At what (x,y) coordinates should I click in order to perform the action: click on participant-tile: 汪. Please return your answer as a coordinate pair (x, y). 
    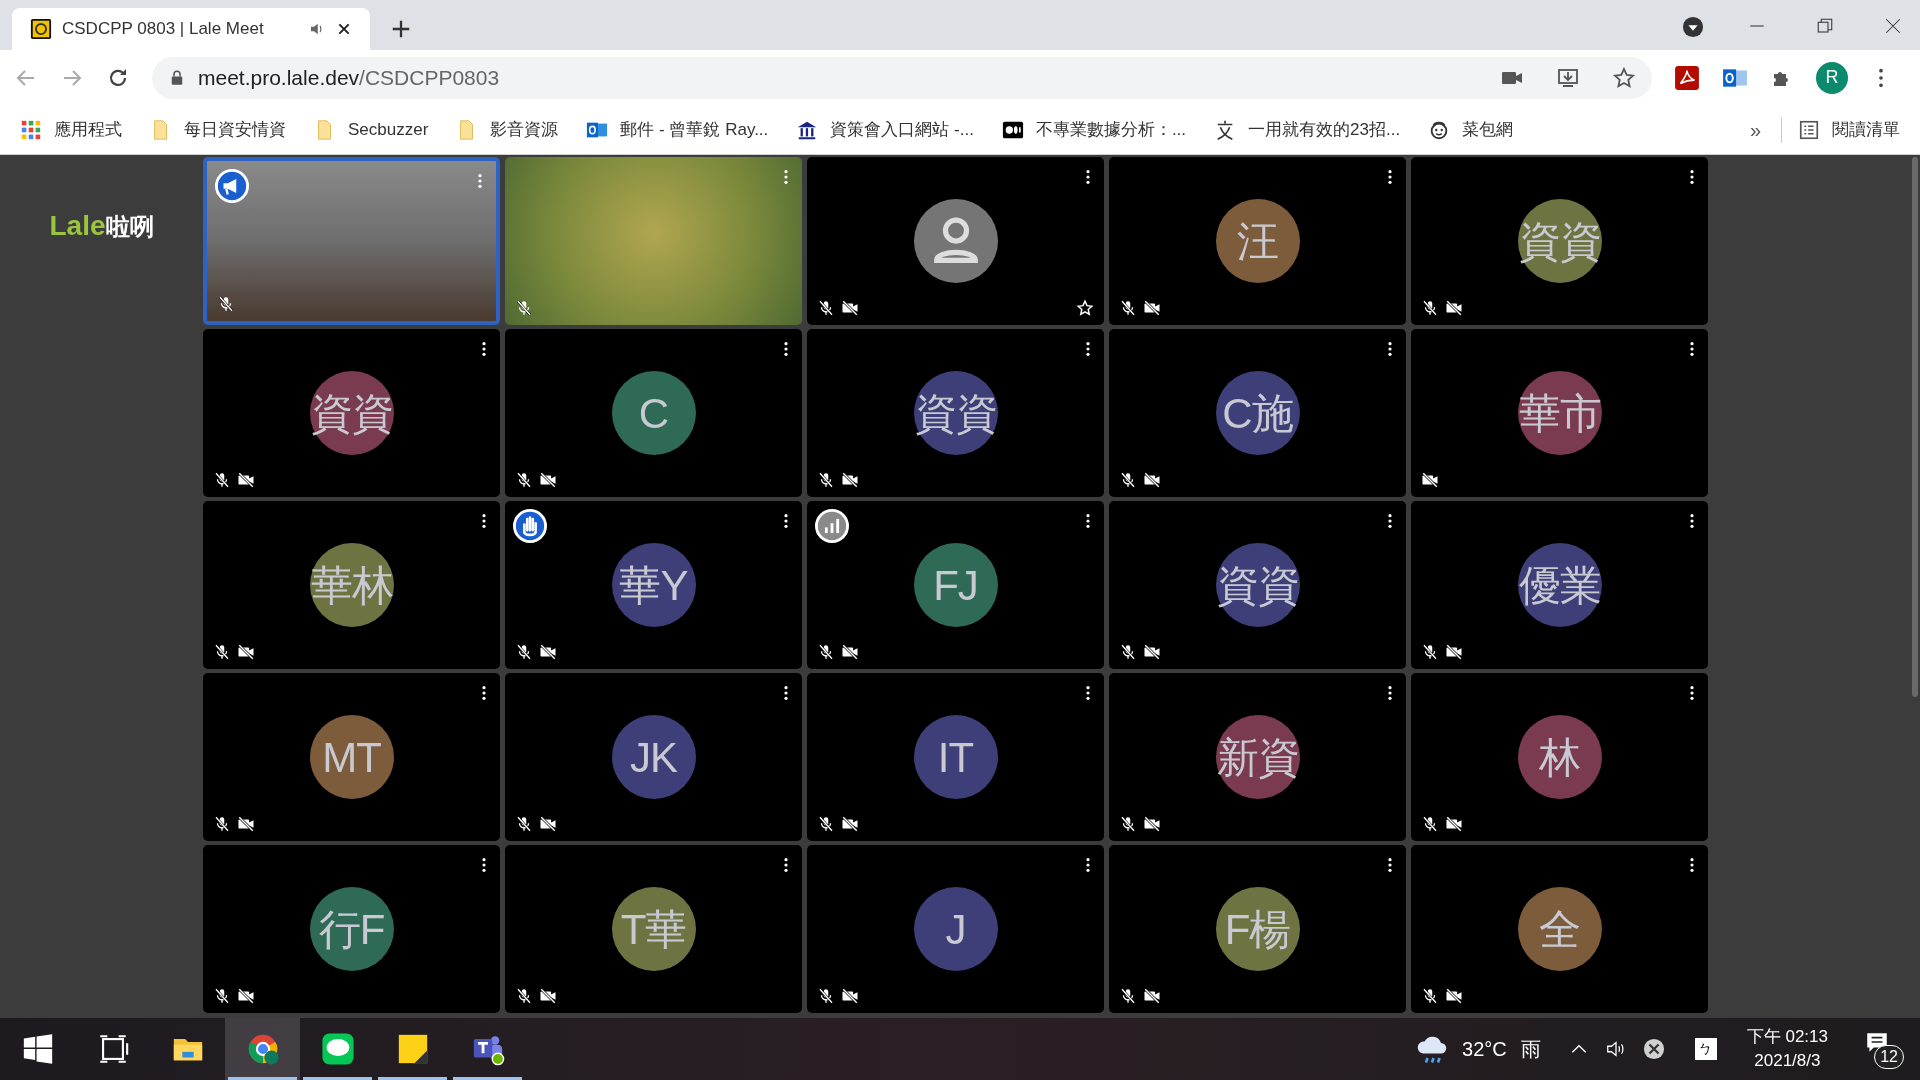
    Looking at the image, I should click on (1257, 241).